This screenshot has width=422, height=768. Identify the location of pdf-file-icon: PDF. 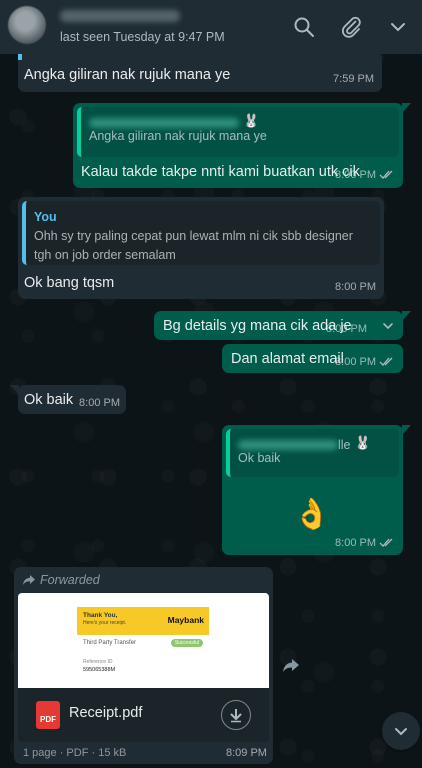
(48, 715).